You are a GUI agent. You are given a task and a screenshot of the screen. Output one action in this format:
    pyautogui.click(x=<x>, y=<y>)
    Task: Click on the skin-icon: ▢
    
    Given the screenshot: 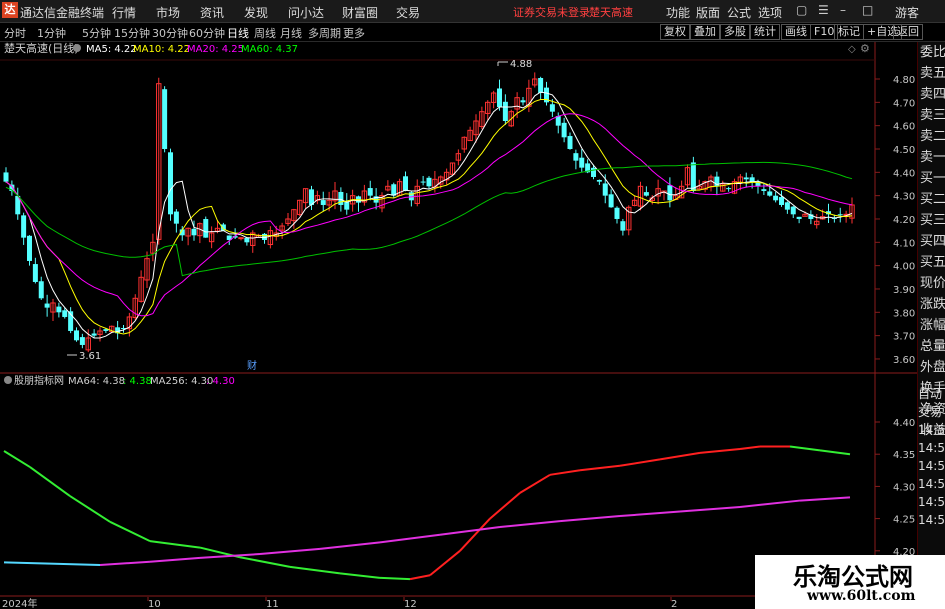 What is the action you would take?
    pyautogui.click(x=801, y=10)
    